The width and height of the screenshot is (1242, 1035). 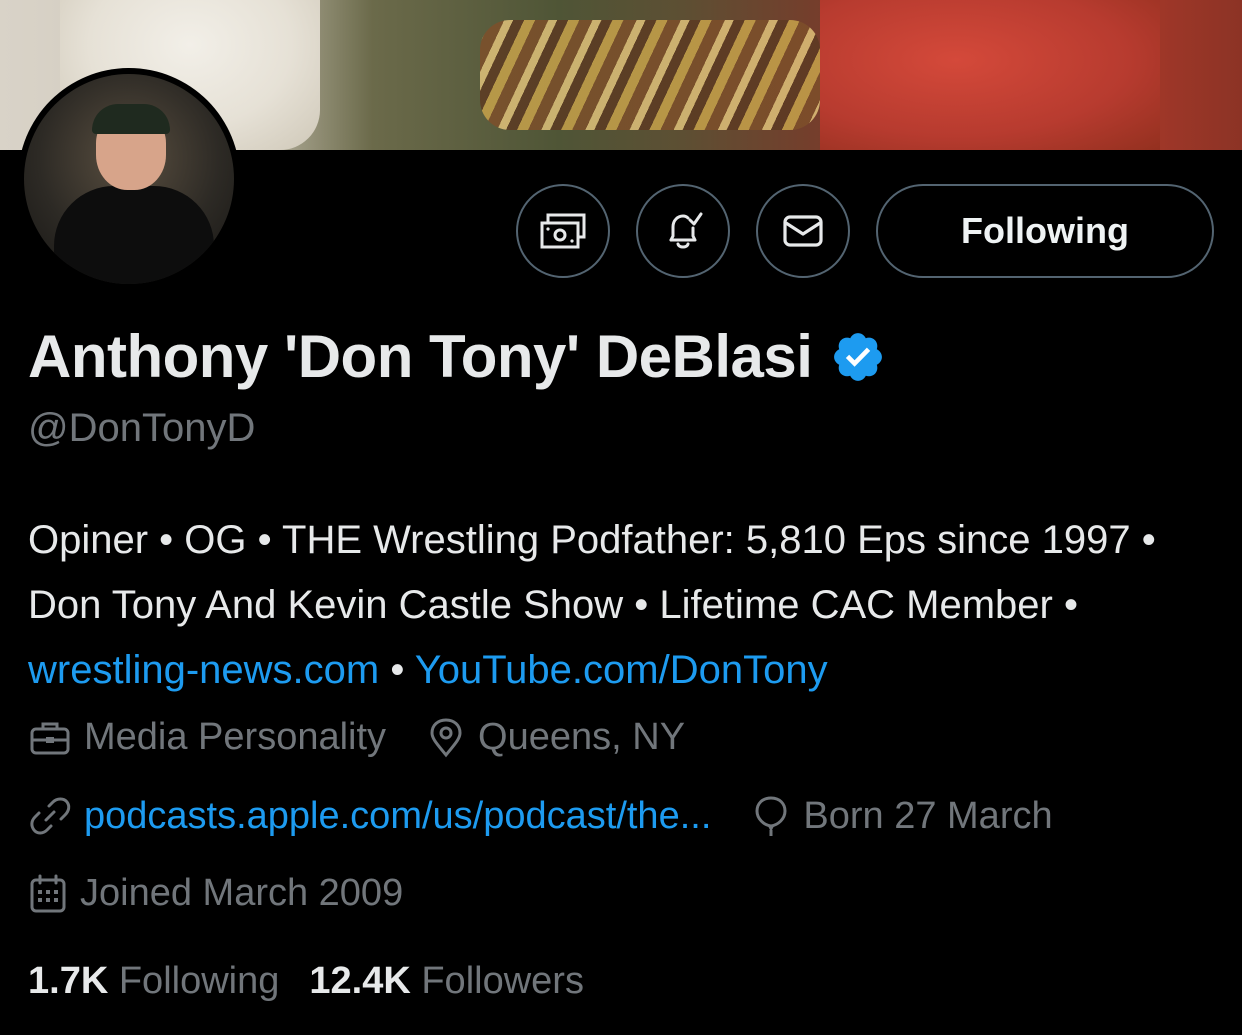 I want to click on subscribe-button, so click(x=563, y=231).